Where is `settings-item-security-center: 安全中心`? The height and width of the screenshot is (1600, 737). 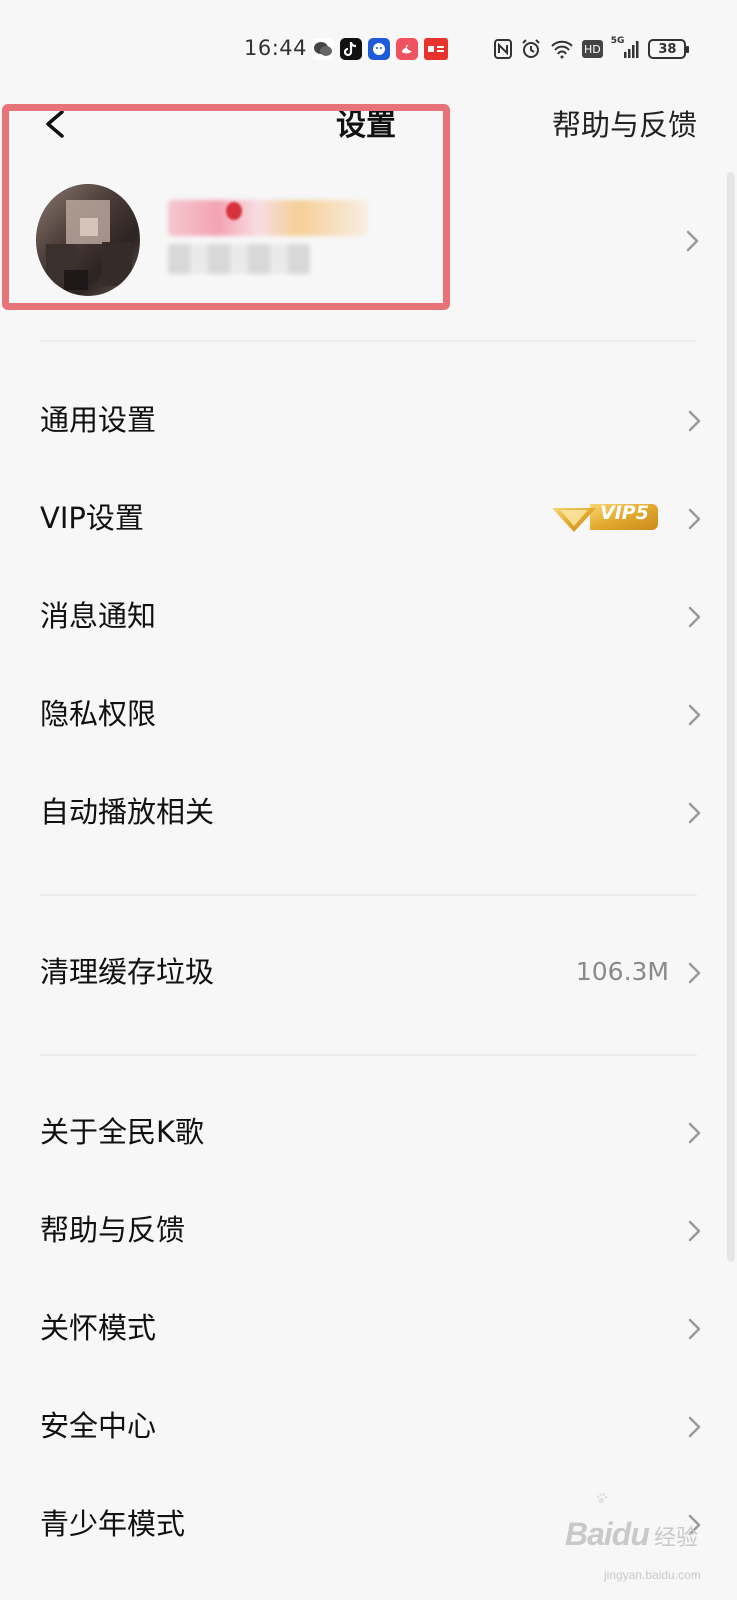
settings-item-security-center: 安全中心 is located at coordinates (368, 1426).